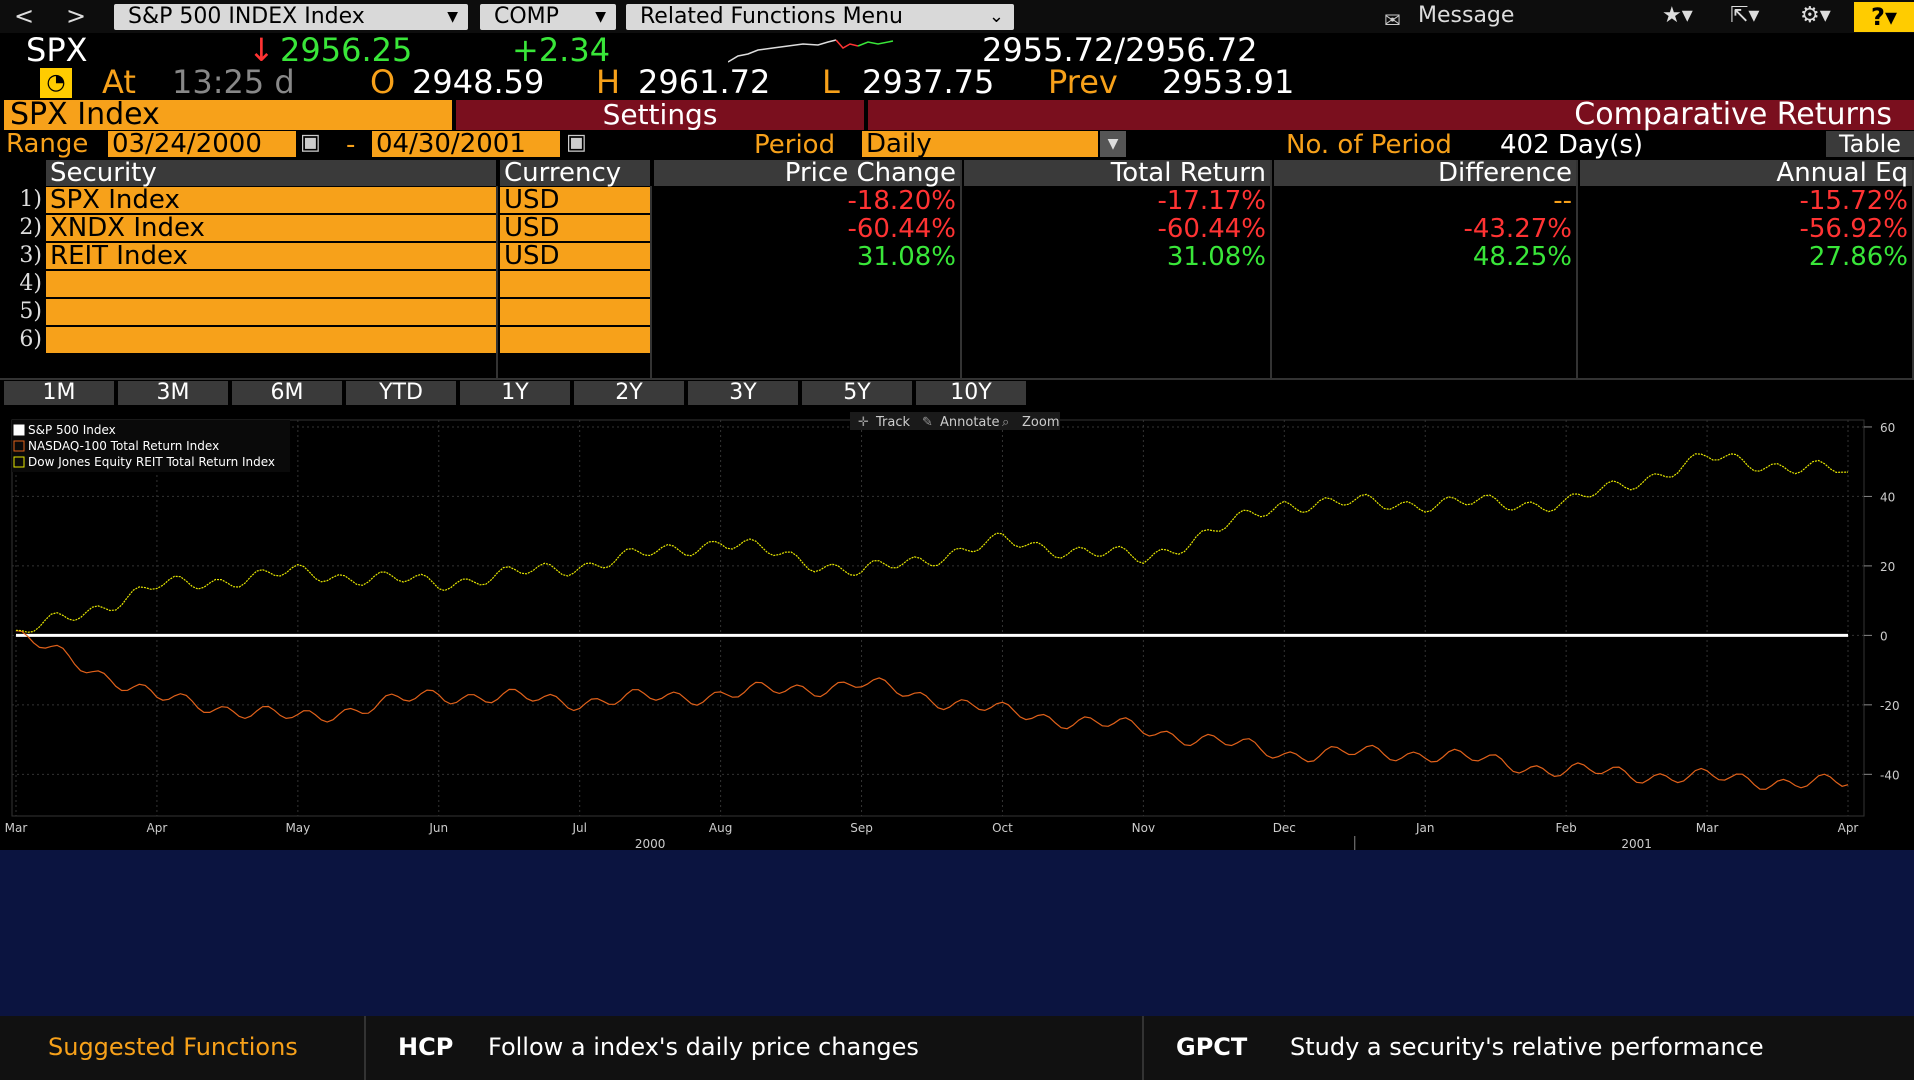 This screenshot has height=1080, width=1914. Describe the element at coordinates (246, 16) in the screenshot. I see `security-menu-label: S&P 500 INDEX Index` at that location.